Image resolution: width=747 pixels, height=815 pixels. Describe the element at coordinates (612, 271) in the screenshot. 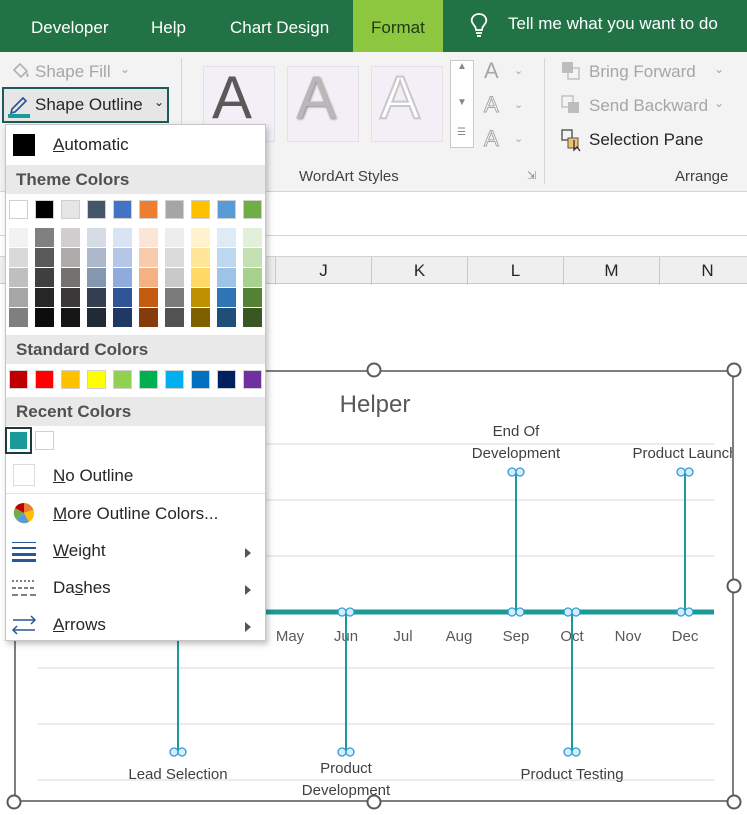

I see `column-header-M: M` at that location.